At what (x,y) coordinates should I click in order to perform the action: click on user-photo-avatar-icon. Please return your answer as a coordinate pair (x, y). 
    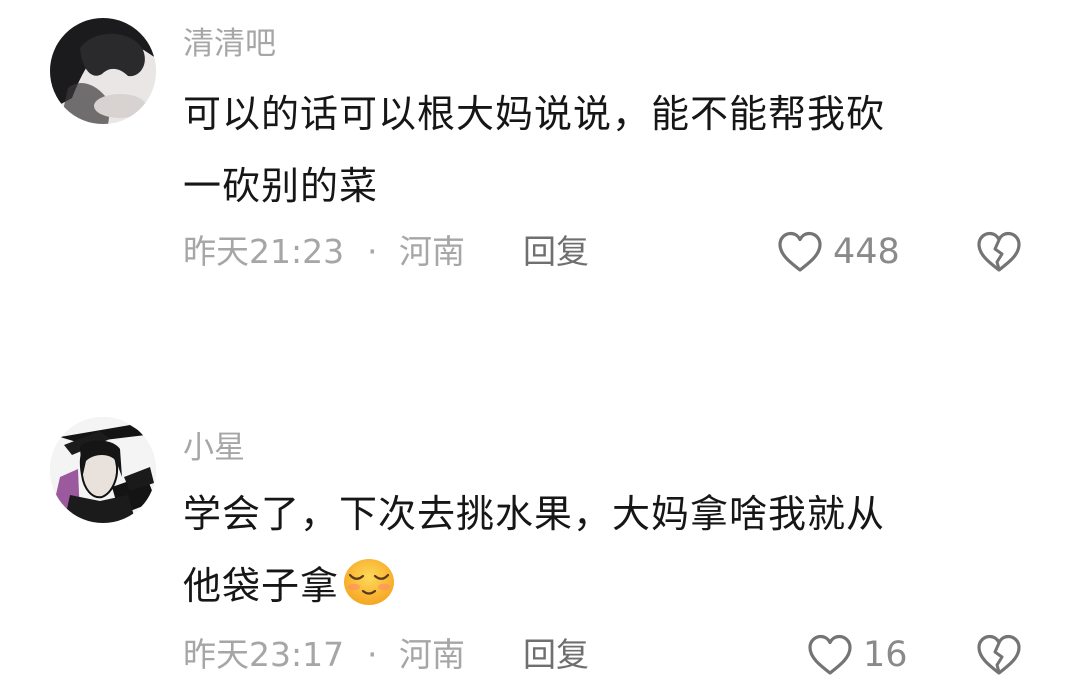
    Looking at the image, I should click on (103, 71).